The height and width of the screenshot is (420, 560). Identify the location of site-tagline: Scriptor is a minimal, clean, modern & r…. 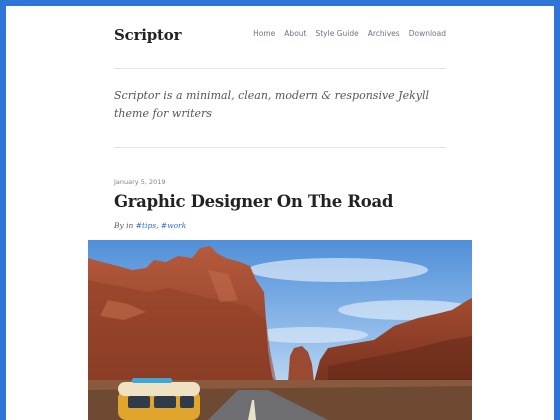
(272, 104).